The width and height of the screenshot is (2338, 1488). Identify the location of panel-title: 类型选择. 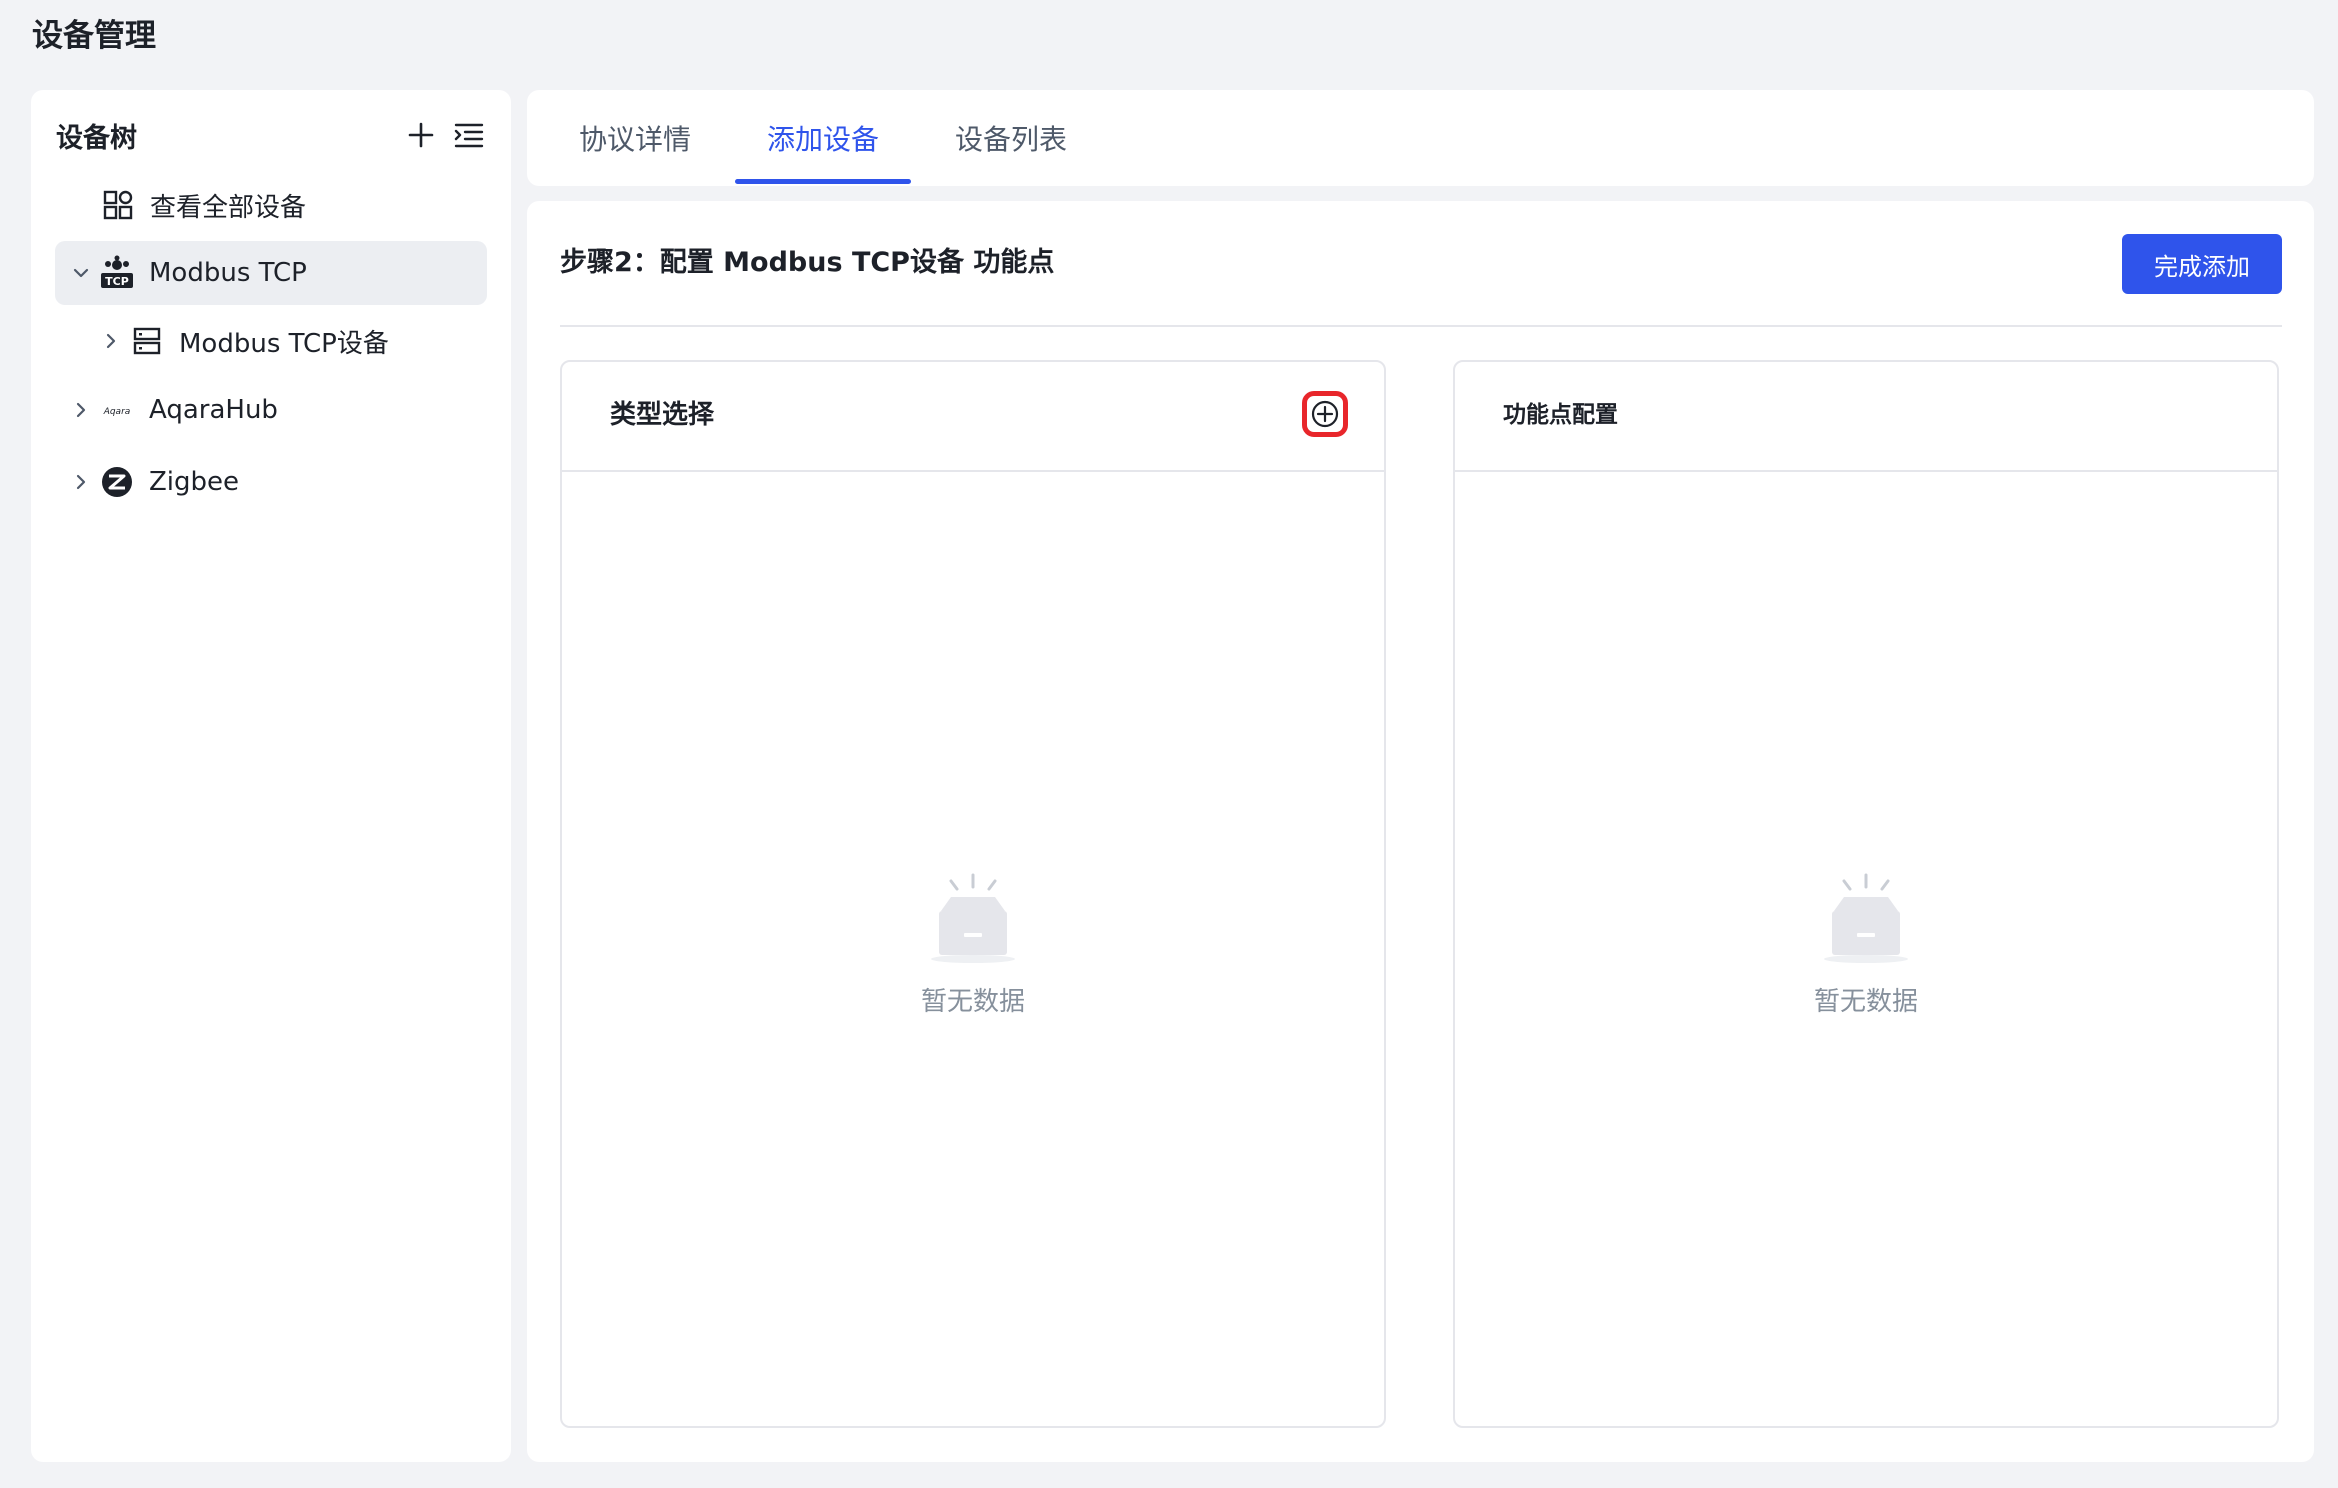
(662, 415).